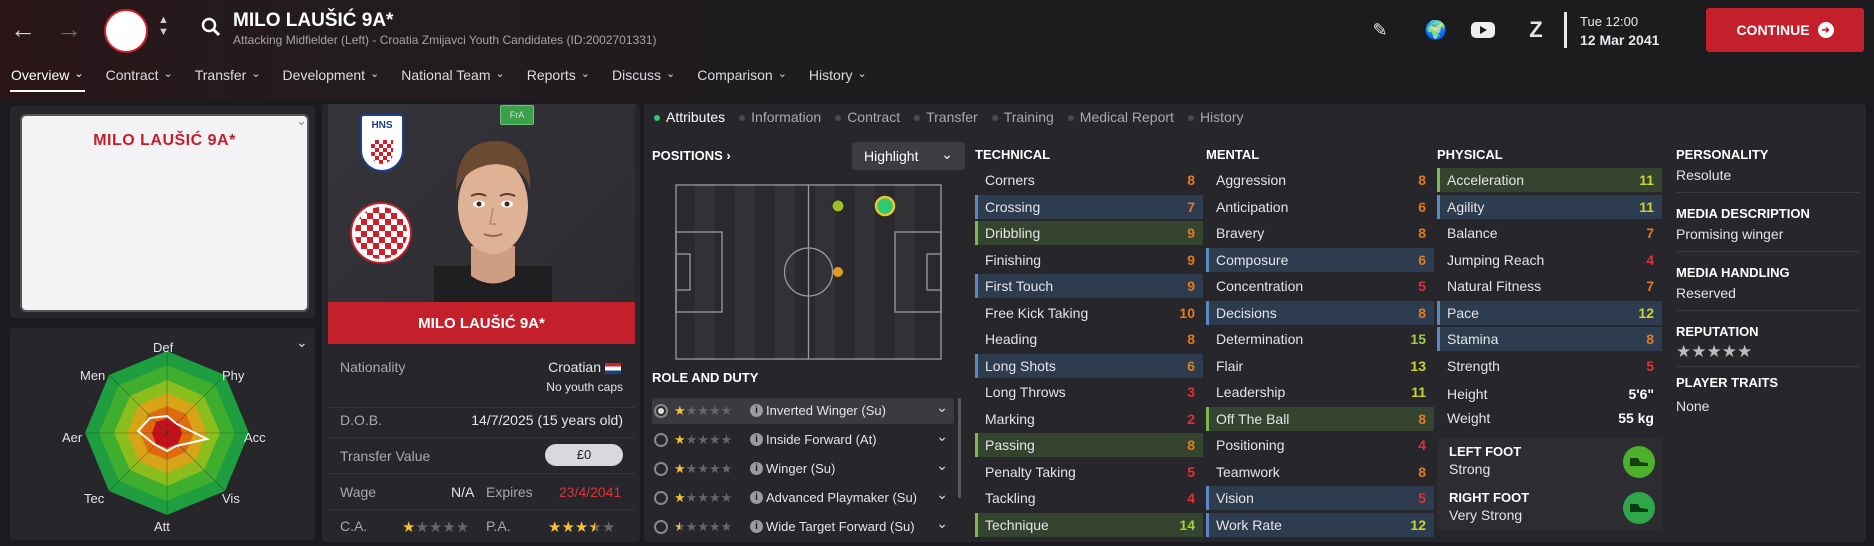  What do you see at coordinates (1650, 233) in the screenshot?
I see `attr-value: 7` at bounding box center [1650, 233].